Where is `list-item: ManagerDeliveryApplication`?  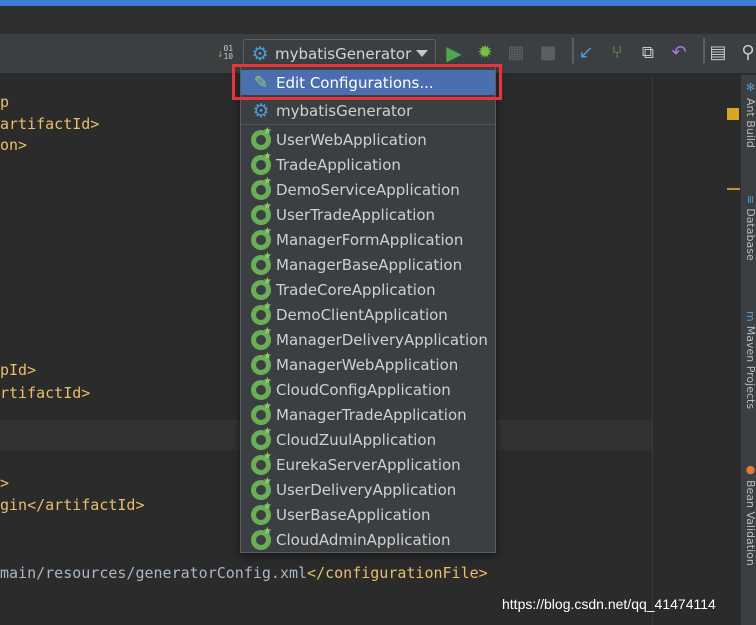
list-item: ManagerDeliveryApplication is located at coordinates (368, 339).